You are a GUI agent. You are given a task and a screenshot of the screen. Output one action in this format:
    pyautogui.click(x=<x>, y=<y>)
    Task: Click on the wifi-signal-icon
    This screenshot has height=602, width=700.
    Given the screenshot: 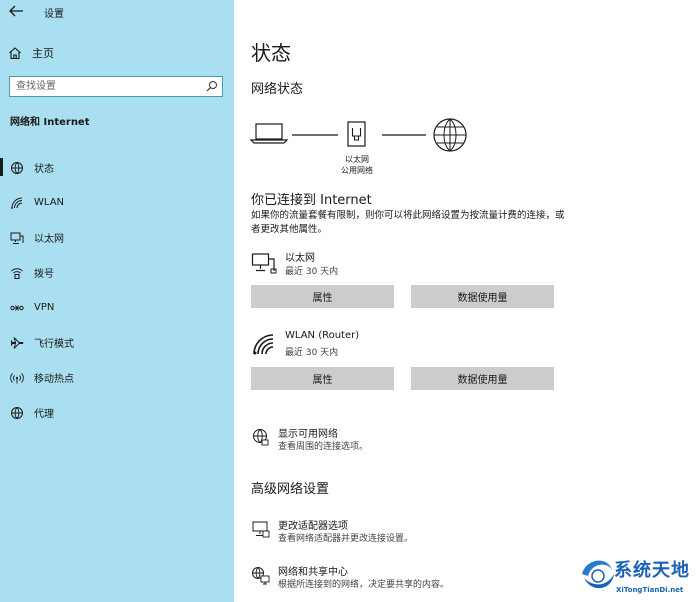 What is the action you would take?
    pyautogui.click(x=263, y=344)
    